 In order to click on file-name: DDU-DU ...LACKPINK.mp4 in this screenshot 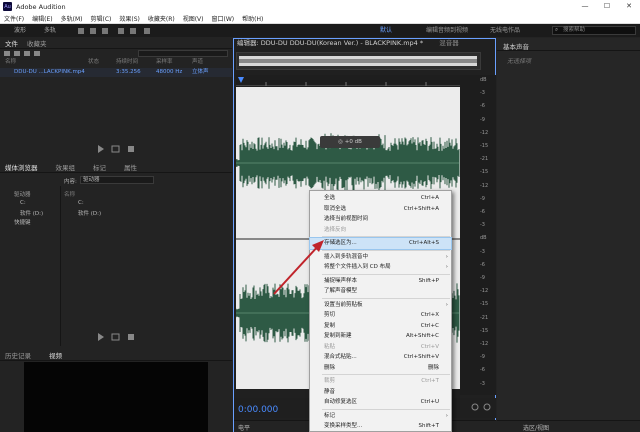, I will do `click(49, 72)`.